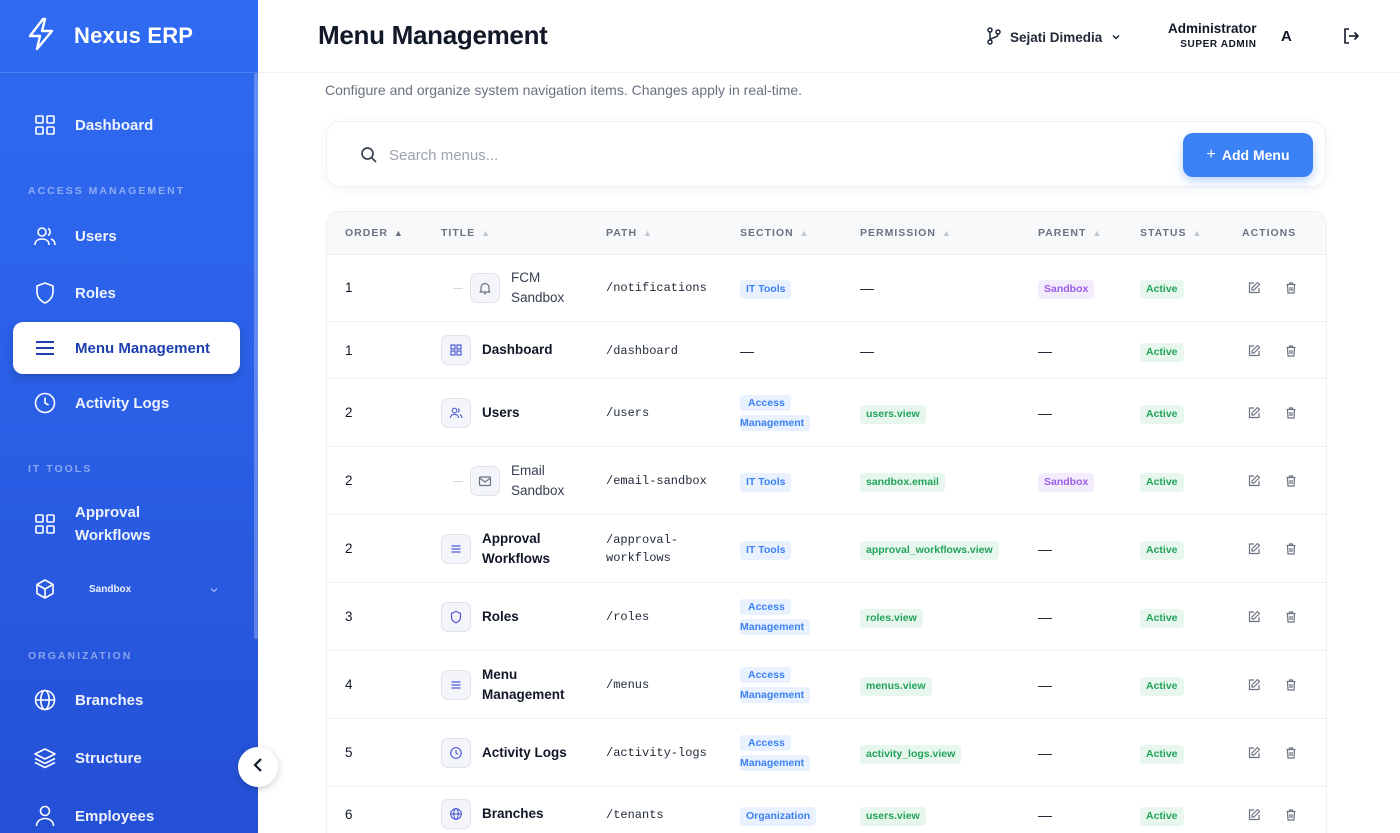 This screenshot has width=1400, height=833. What do you see at coordinates (126, 524) in the screenshot?
I see `sidebar-item-approval-workflows: Approval Workflows` at bounding box center [126, 524].